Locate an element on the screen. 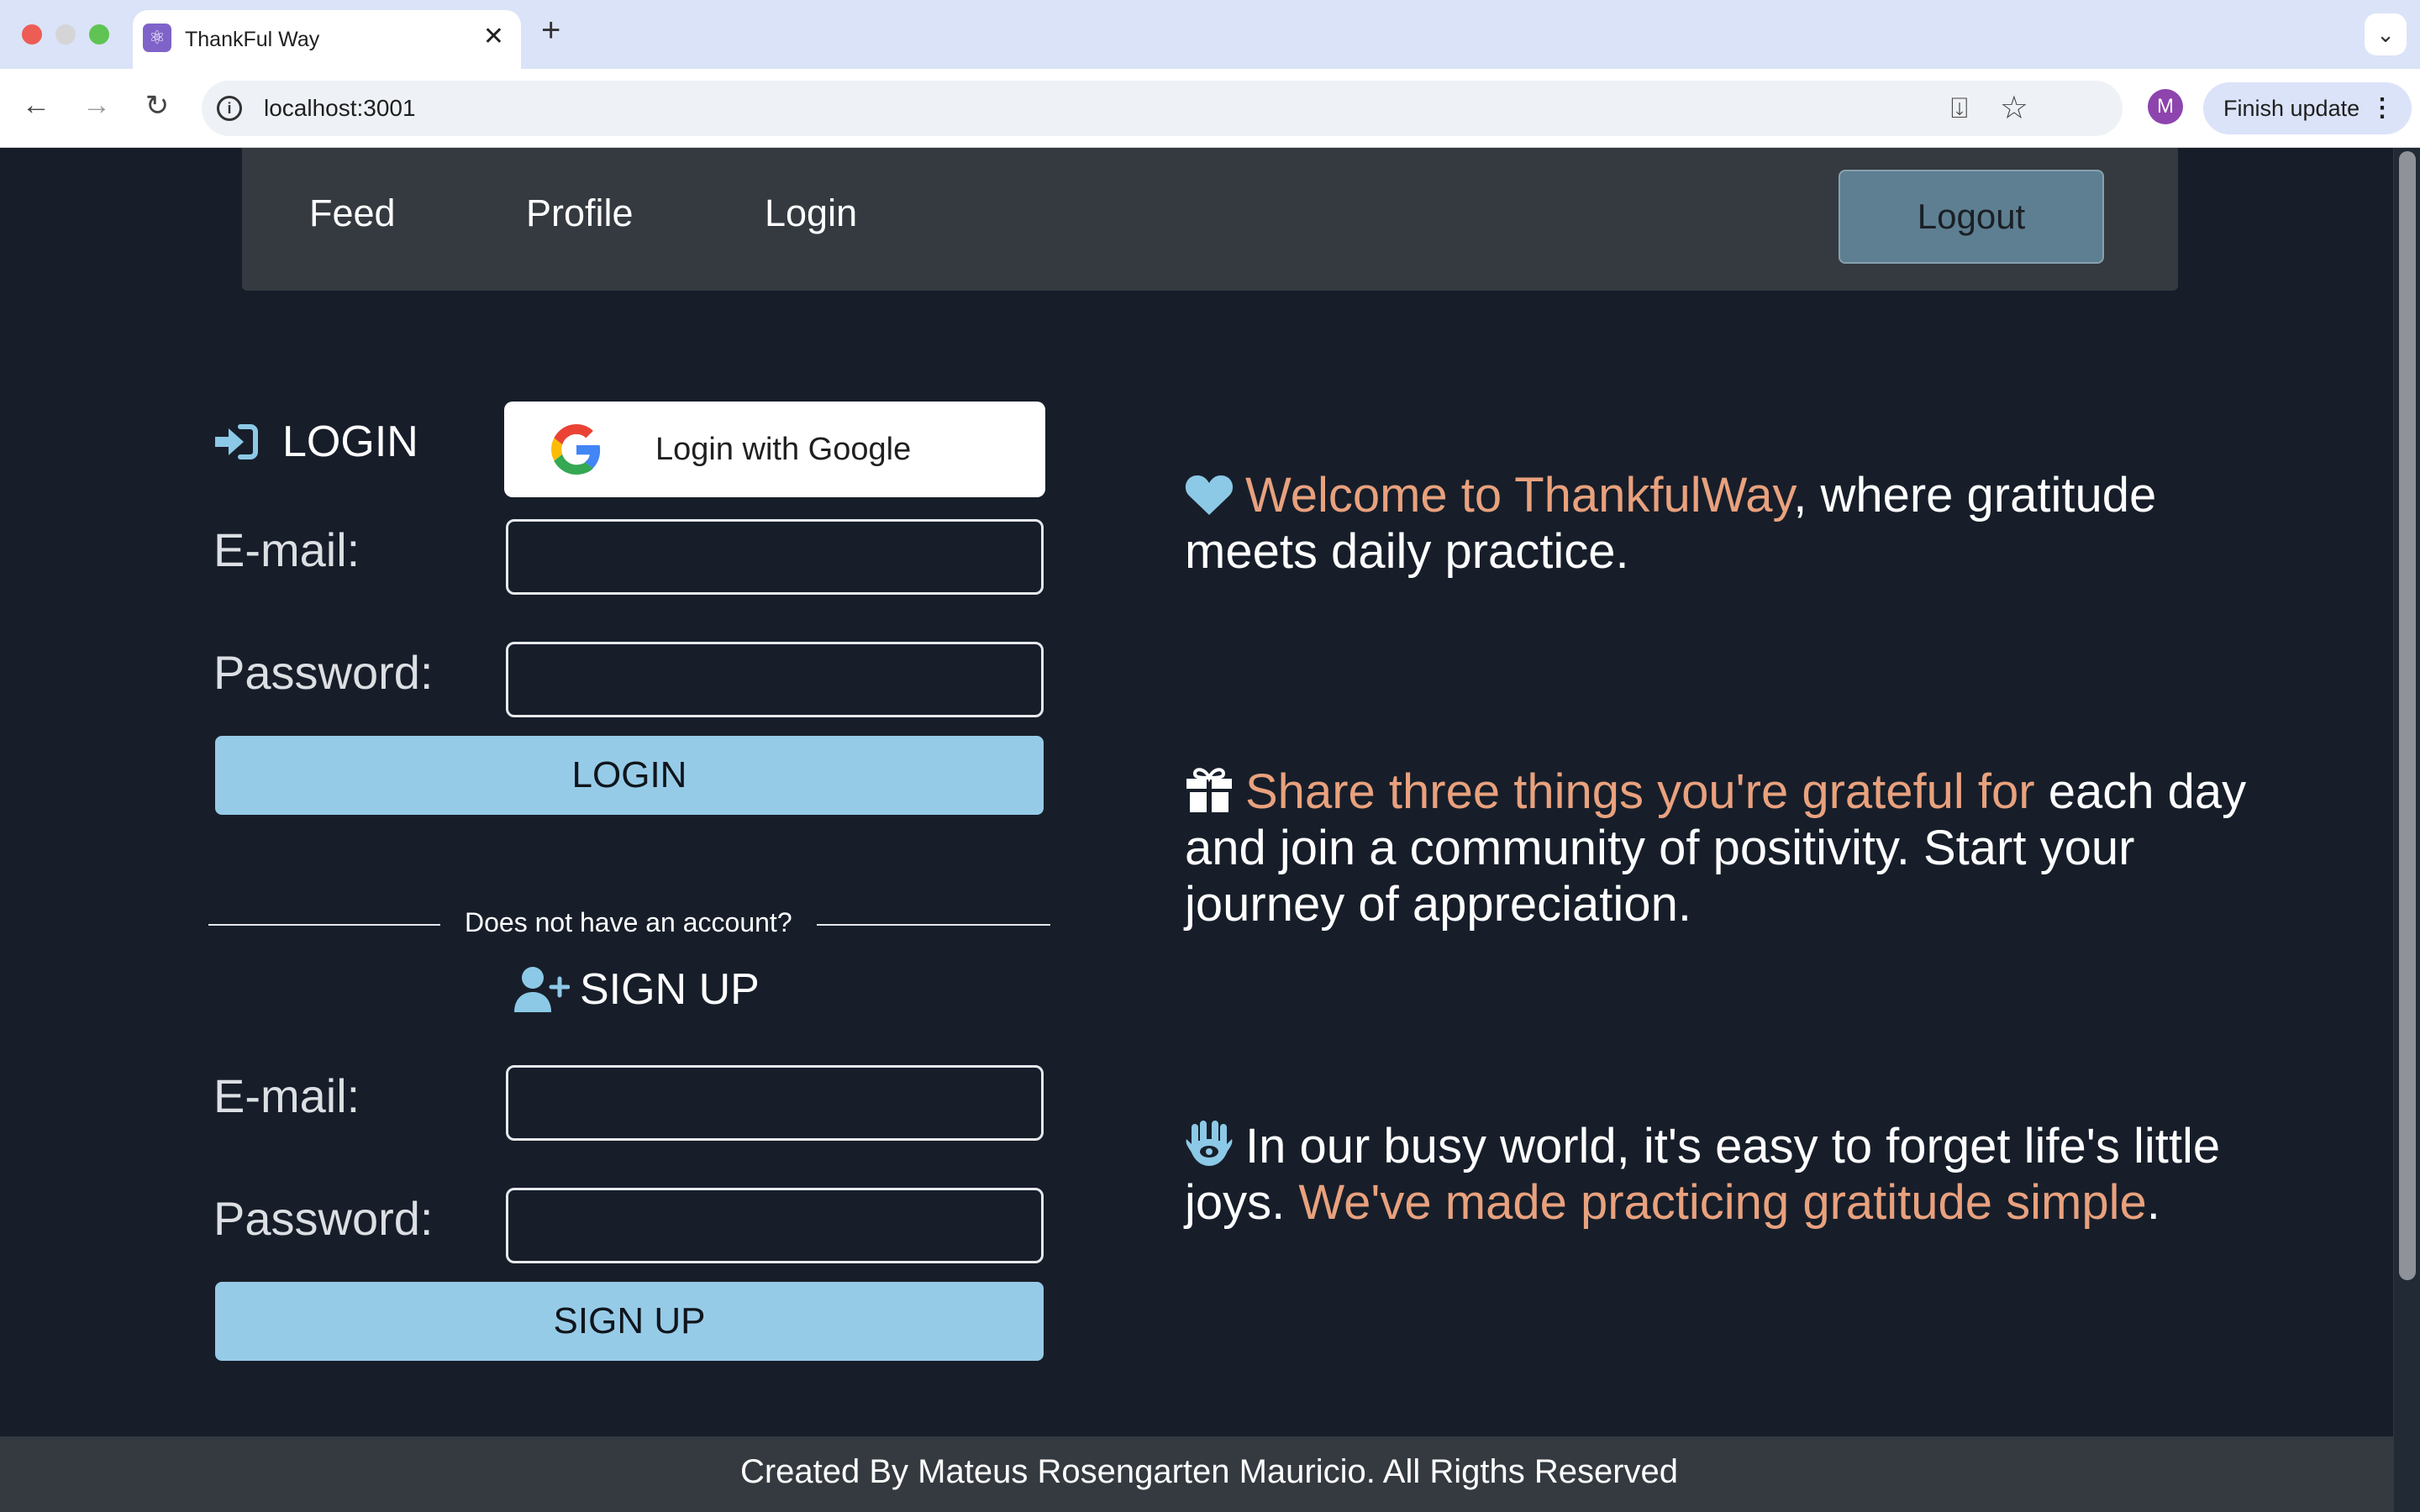  tab-search-button: ⌄ is located at coordinates (2386, 34).